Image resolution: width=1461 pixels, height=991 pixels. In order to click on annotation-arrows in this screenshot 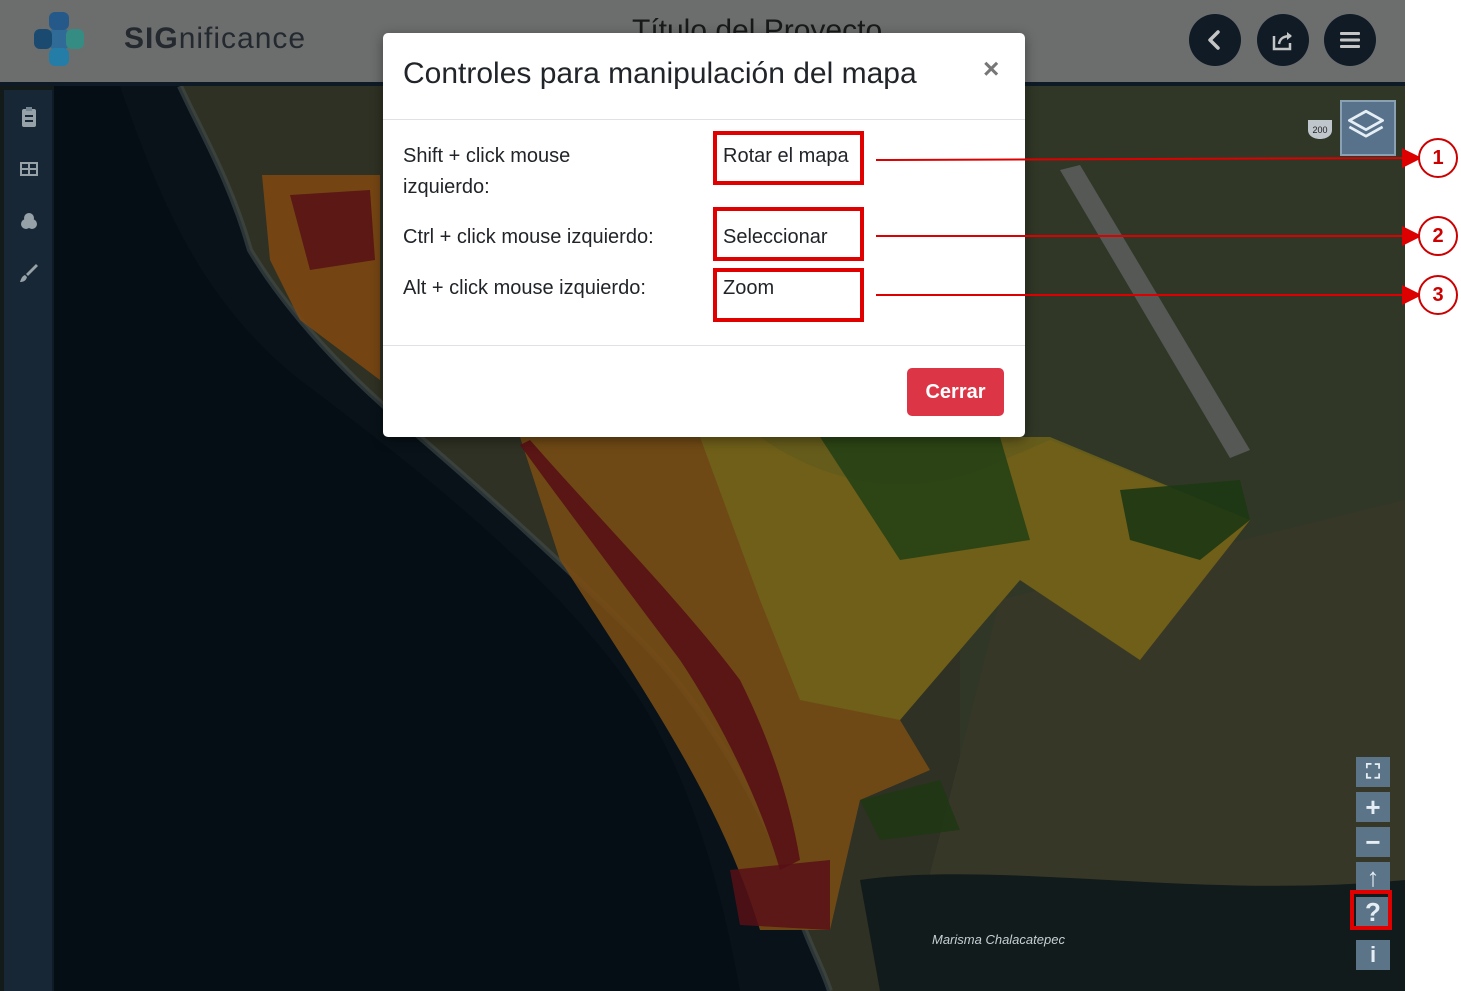, I will do `click(1148, 226)`.